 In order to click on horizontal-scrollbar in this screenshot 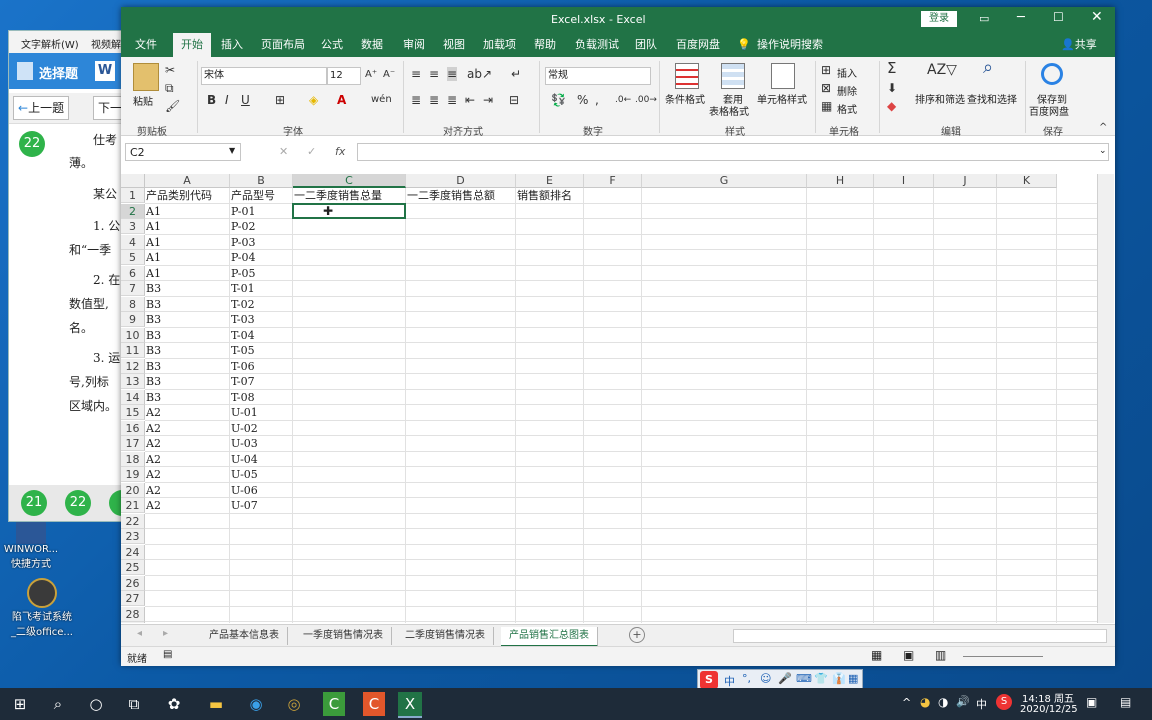, I will do `click(920, 636)`.